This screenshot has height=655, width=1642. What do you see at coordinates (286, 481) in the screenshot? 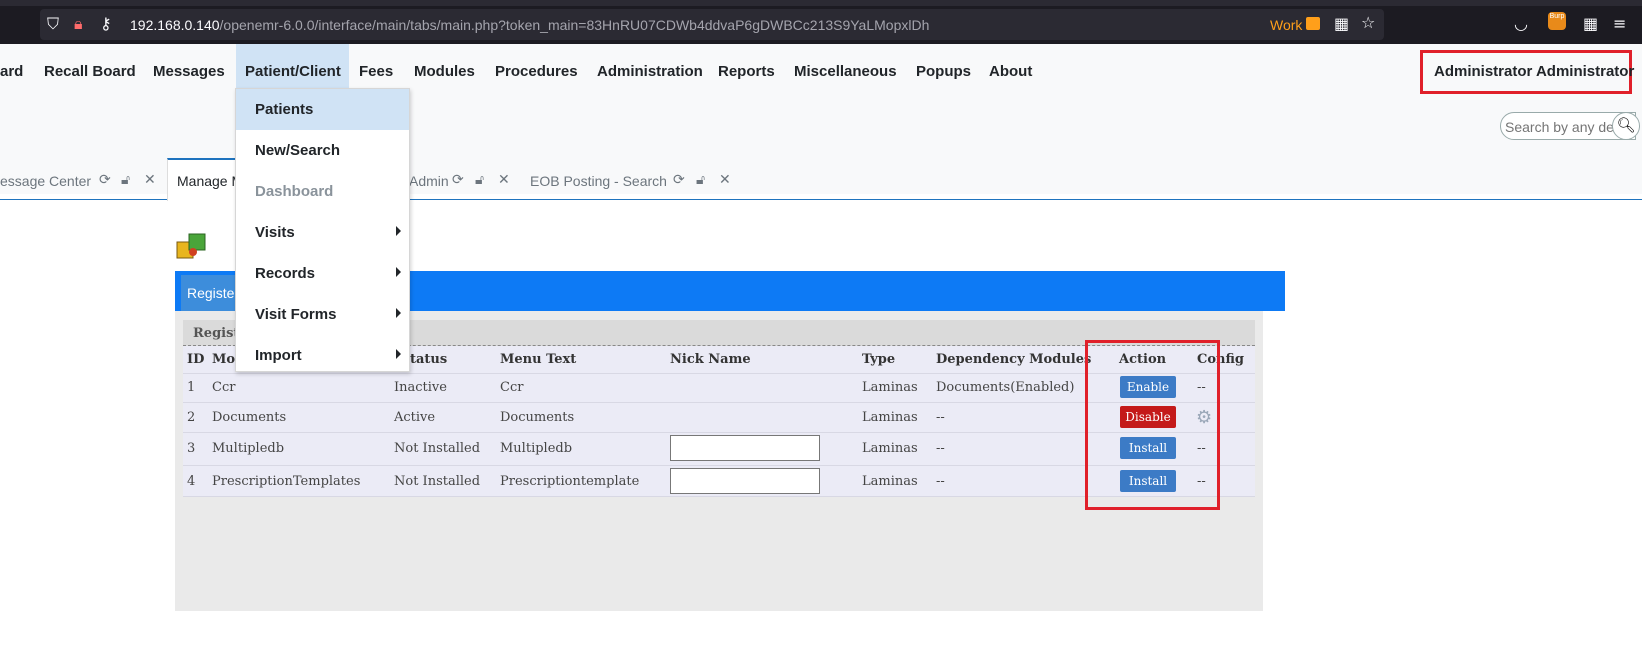
I see `cell-module-name: PrescriptionTemplates` at bounding box center [286, 481].